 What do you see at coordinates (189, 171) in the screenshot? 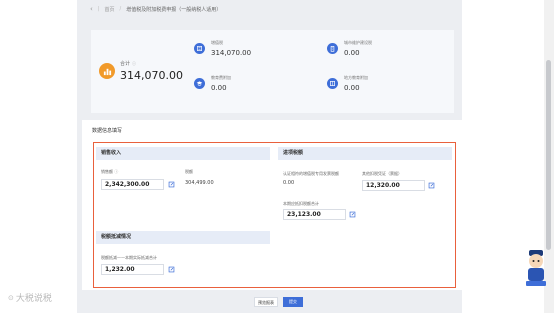
I see `tax-label: 税额` at bounding box center [189, 171].